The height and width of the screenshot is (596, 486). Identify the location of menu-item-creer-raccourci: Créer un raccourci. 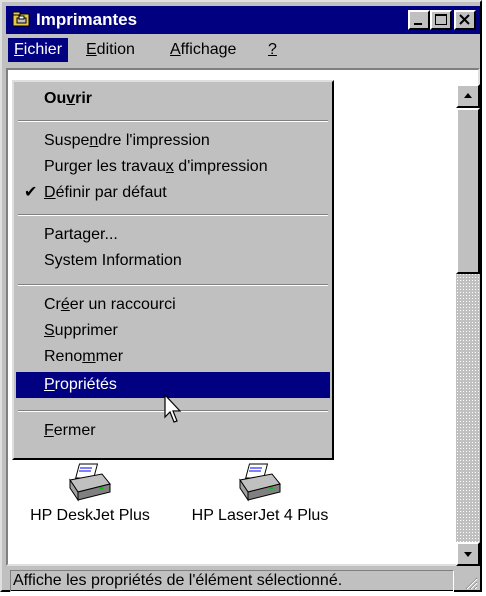
(173, 305).